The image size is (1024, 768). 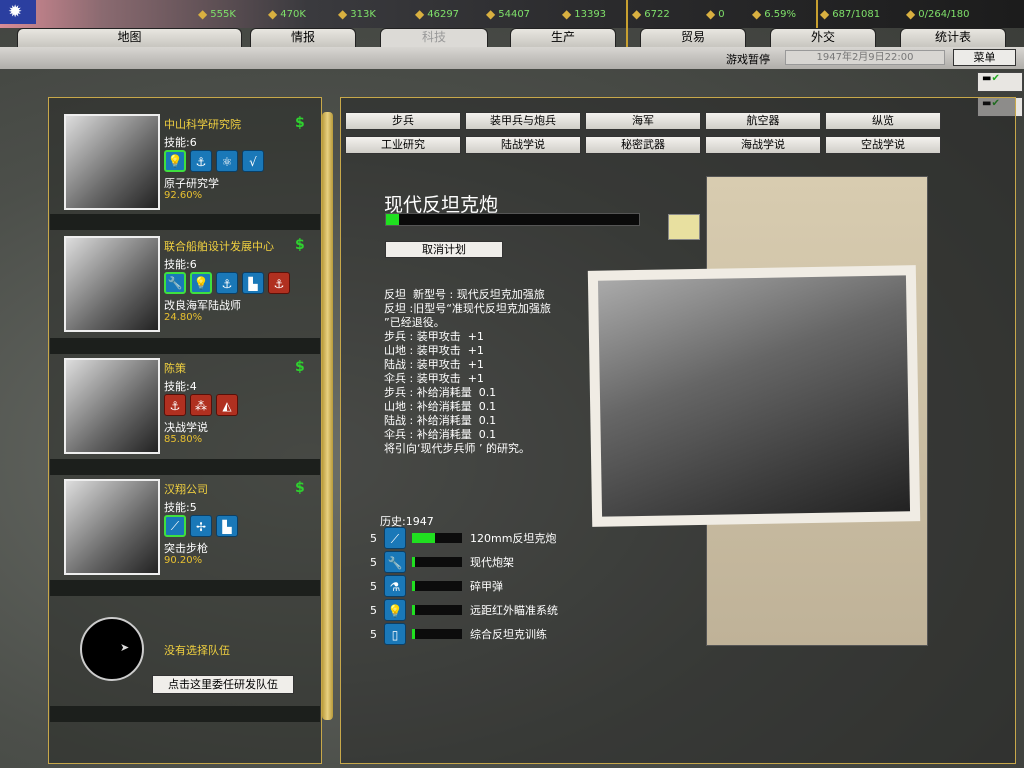 I want to click on resource-energy: ◆ 555K, so click(x=217, y=14).